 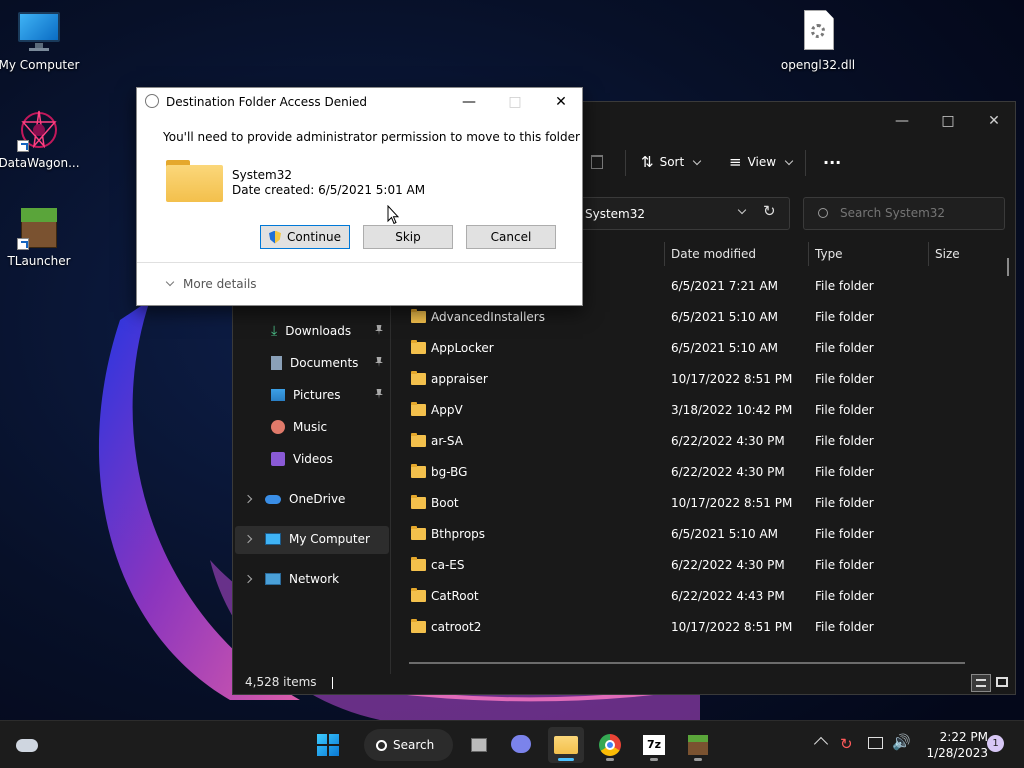 What do you see at coordinates (846, 744) in the screenshot?
I see `sync-icon: ↻` at bounding box center [846, 744].